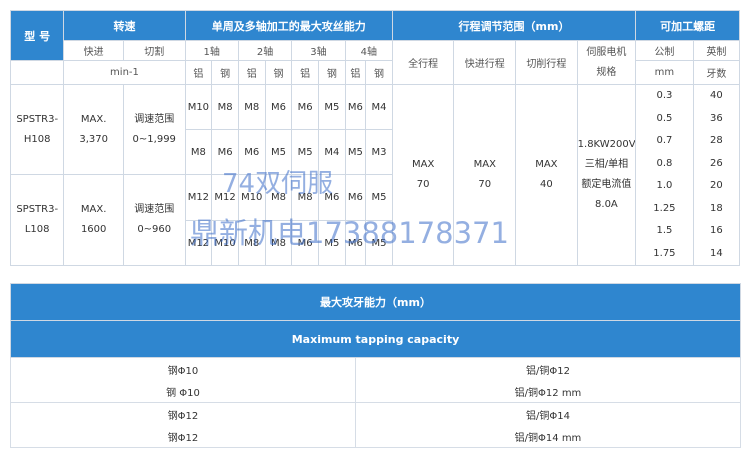  What do you see at coordinates (288, 25) in the screenshot?
I see `header-capacity: 单周及多轴加工的最大攻丝能力` at bounding box center [288, 25].